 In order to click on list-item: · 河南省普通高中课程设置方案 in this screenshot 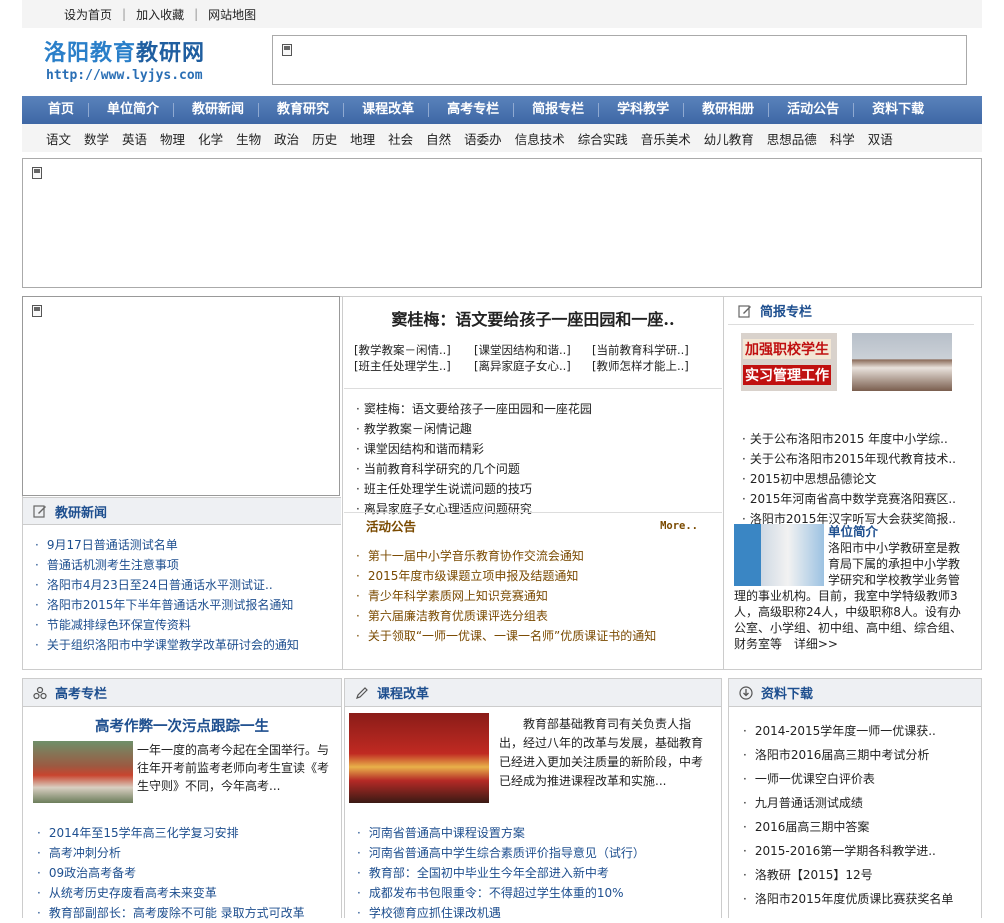, I will do `click(537, 833)`.